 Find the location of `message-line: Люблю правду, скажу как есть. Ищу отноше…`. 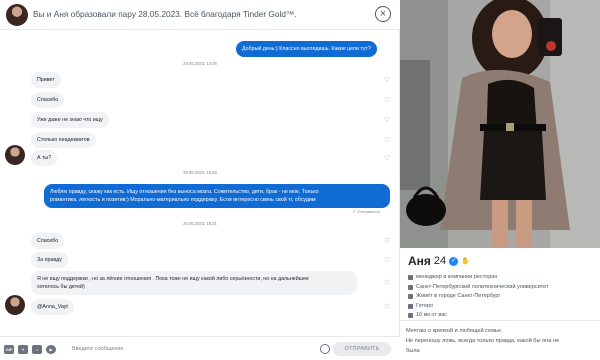

message-line: Люблю правду, скажу как есть. Ищу отноше… is located at coordinates (184, 192).